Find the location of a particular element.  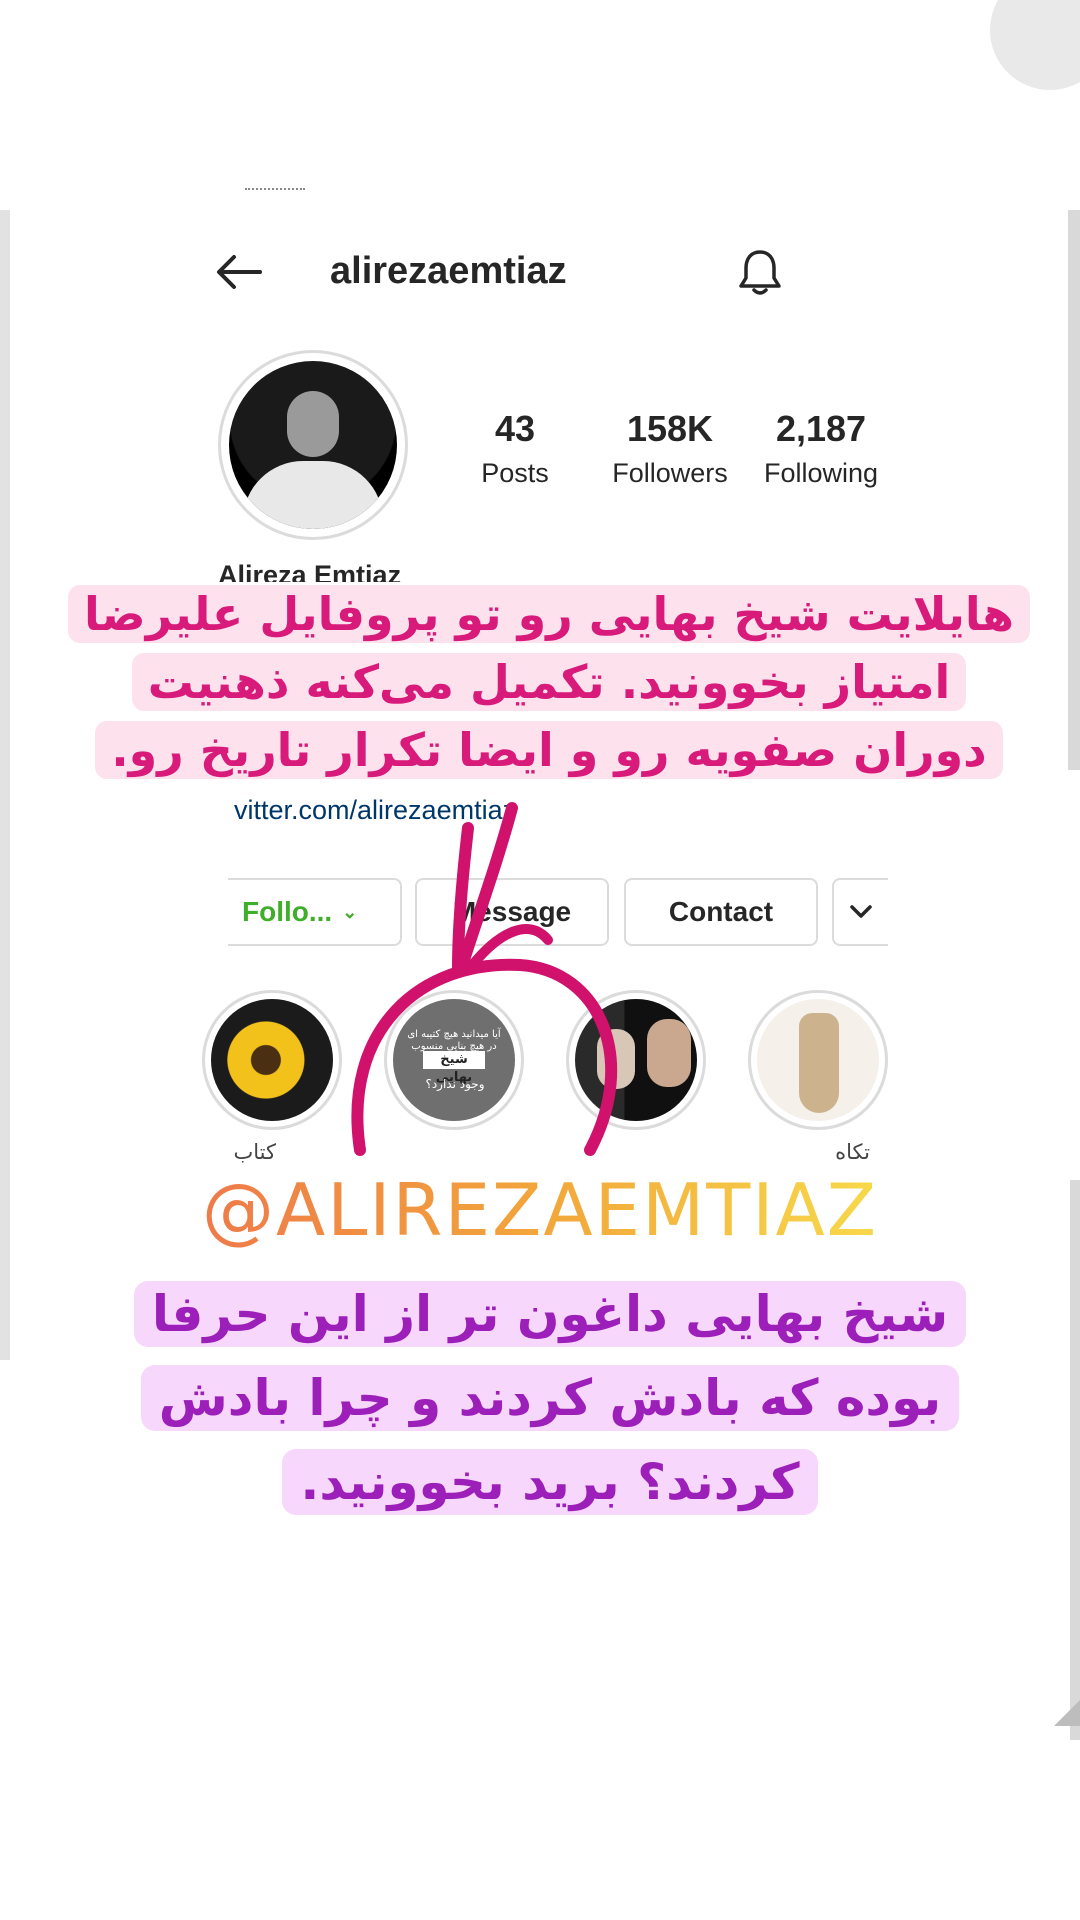

chevron-down-icon is located at coordinates (861, 911).